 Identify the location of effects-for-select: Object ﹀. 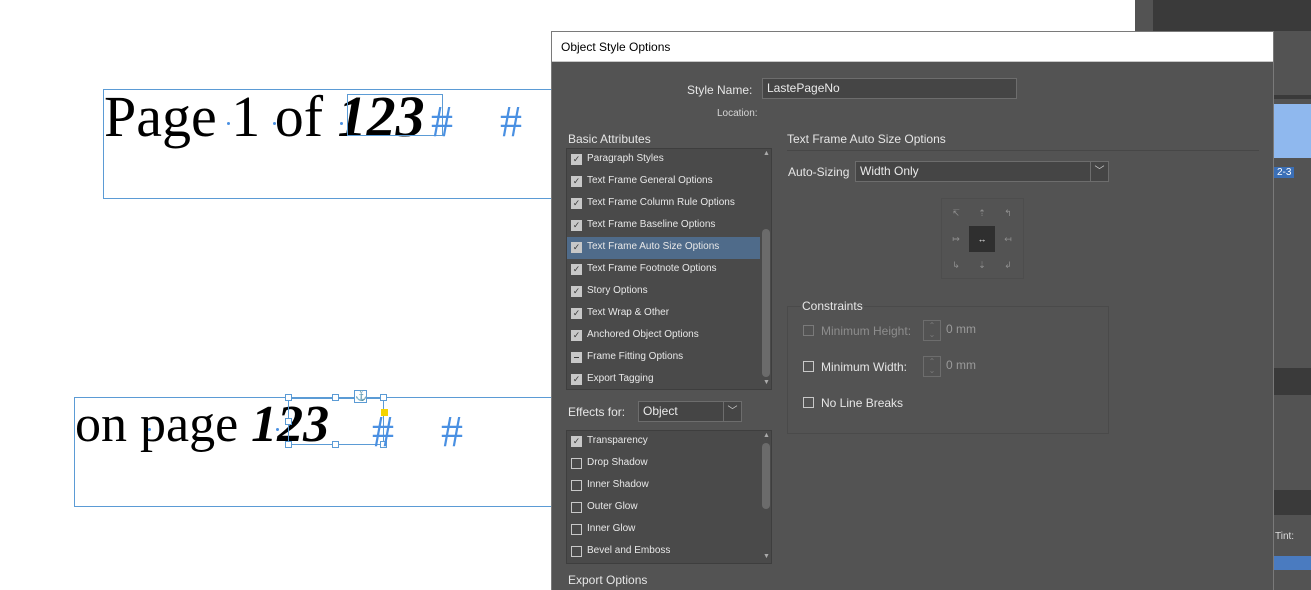
(690, 411).